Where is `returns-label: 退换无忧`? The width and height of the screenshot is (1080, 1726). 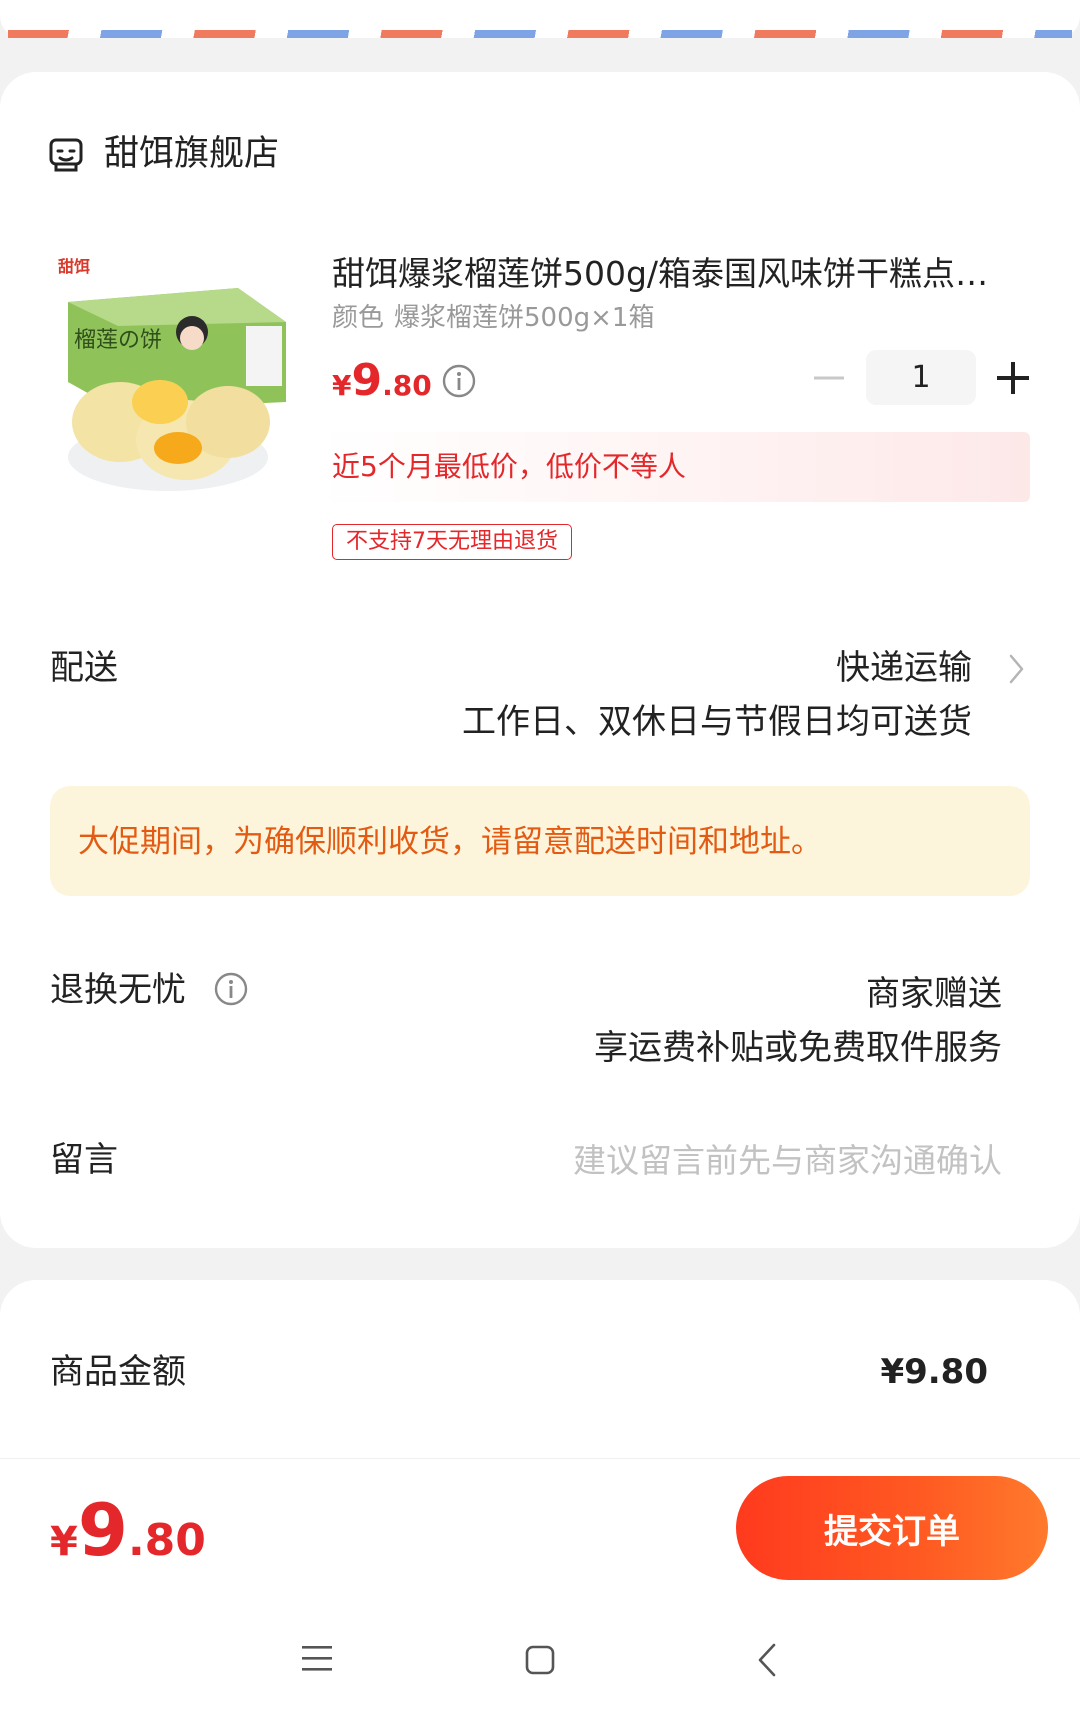 returns-label: 退换无忧 is located at coordinates (118, 990).